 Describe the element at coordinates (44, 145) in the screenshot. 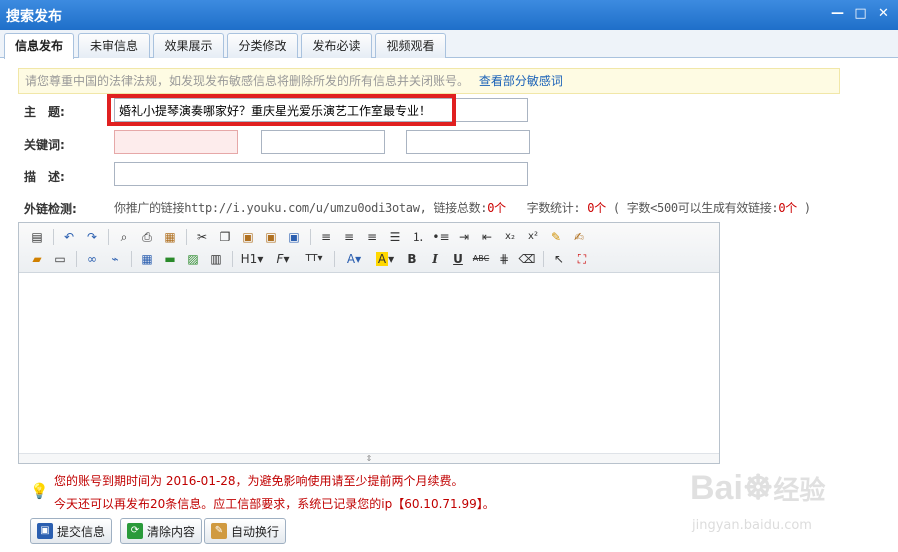

I see `keywords-label: 关键词:` at that location.